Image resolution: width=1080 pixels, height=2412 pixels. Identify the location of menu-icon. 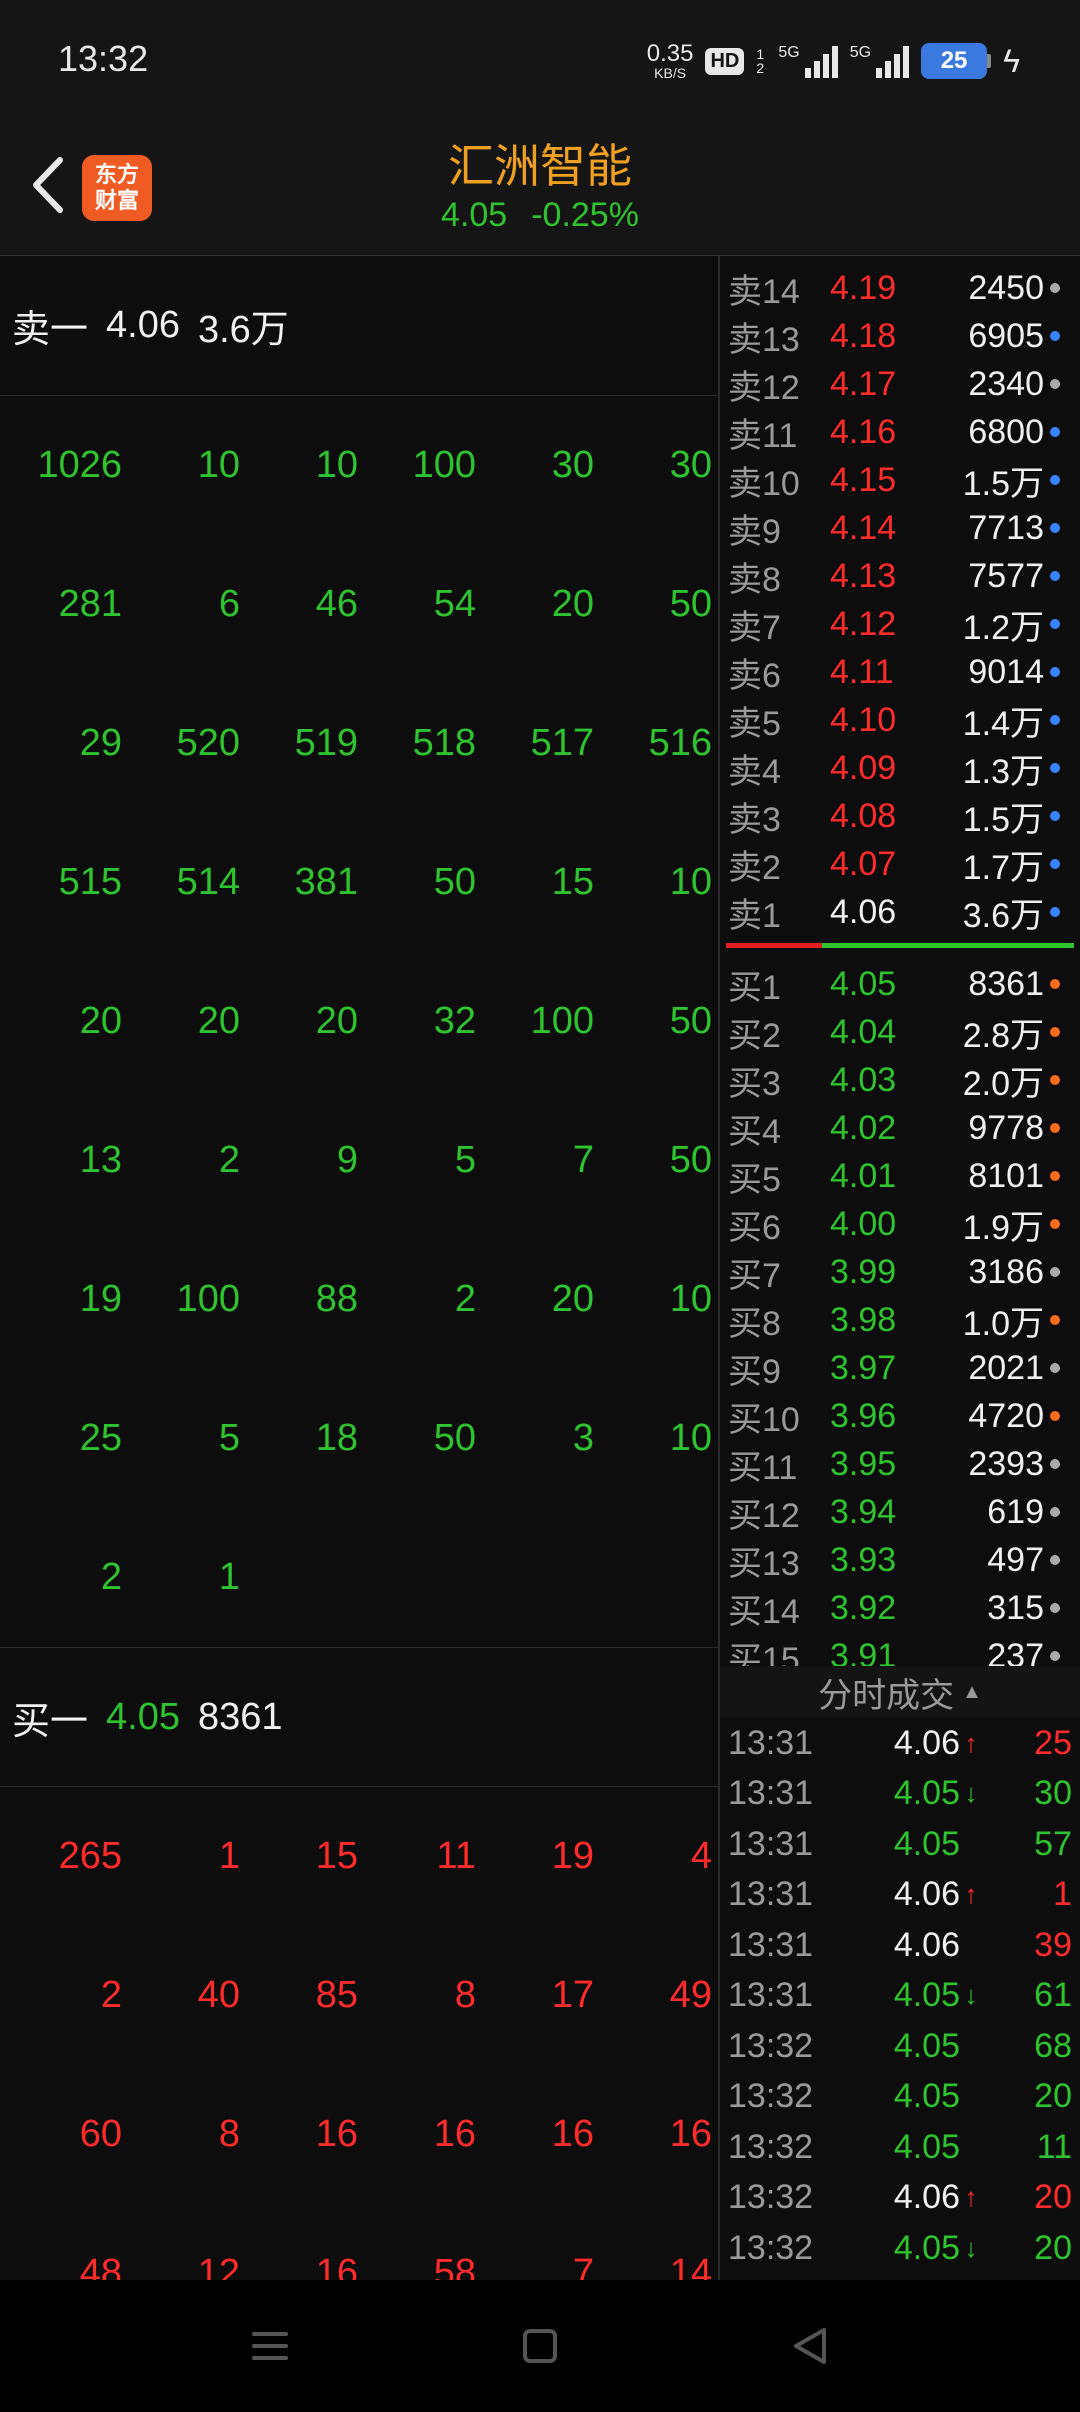
(270, 2346).